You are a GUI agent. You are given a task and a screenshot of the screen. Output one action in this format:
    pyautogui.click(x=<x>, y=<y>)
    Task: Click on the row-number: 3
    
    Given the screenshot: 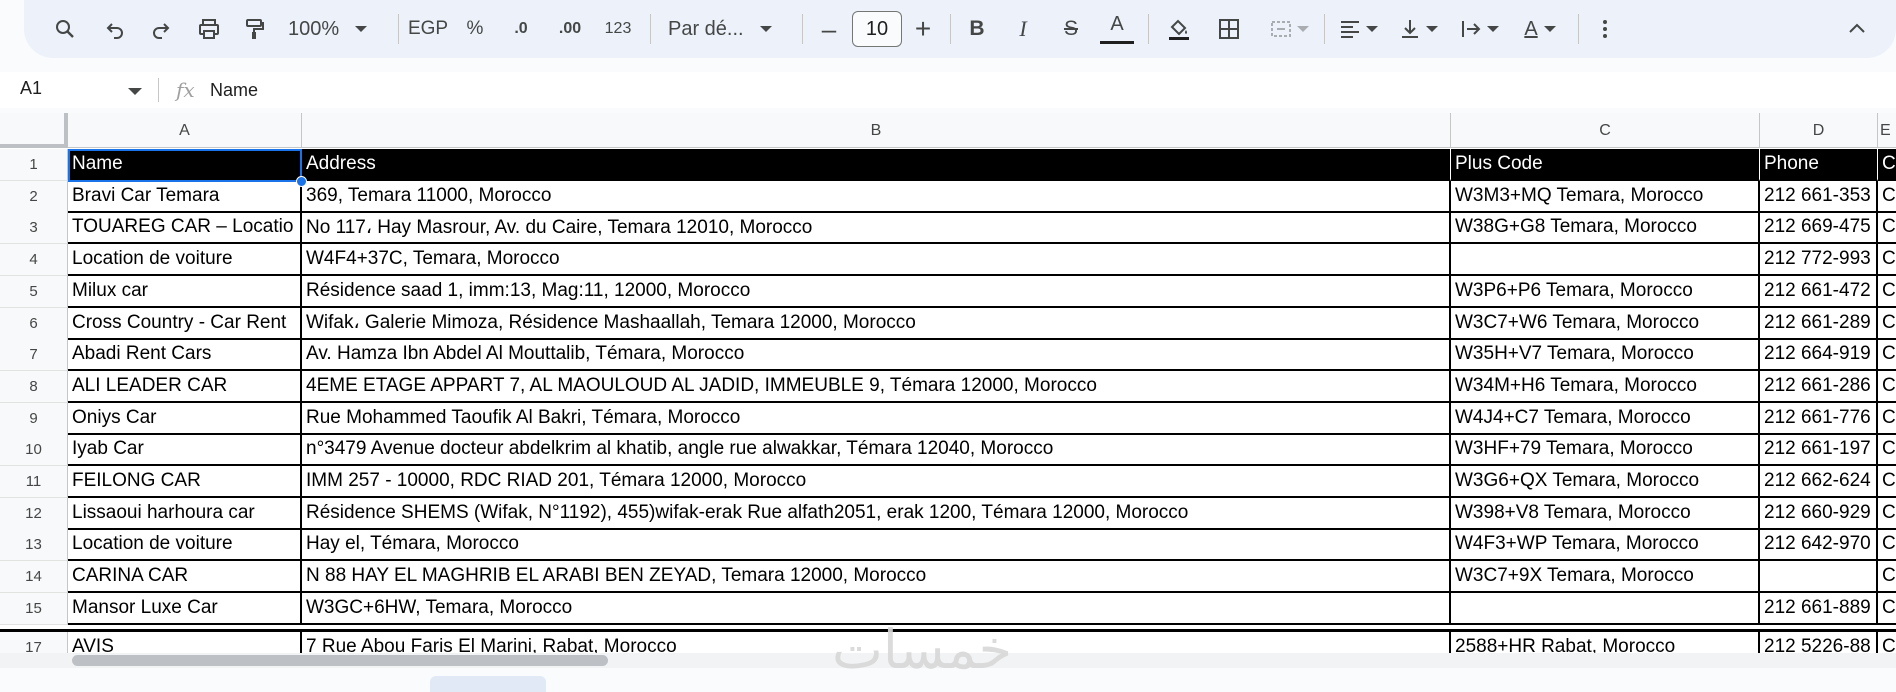 What is the action you would take?
    pyautogui.click(x=34, y=228)
    